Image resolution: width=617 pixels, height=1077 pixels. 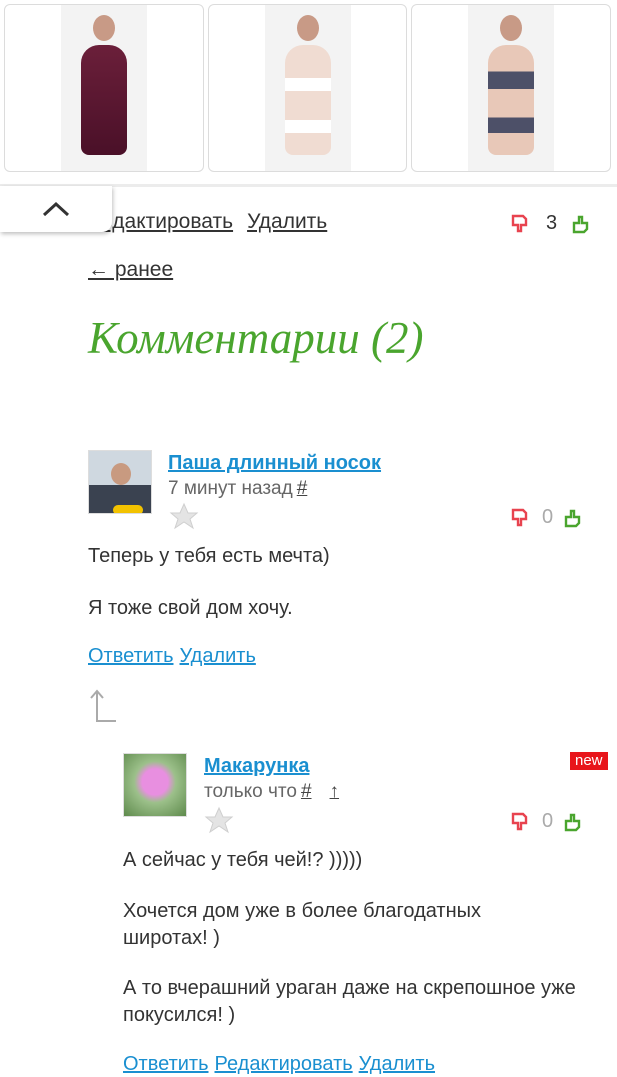 What do you see at coordinates (130, 270) in the screenshot?
I see `back-link: ← ранее` at bounding box center [130, 270].